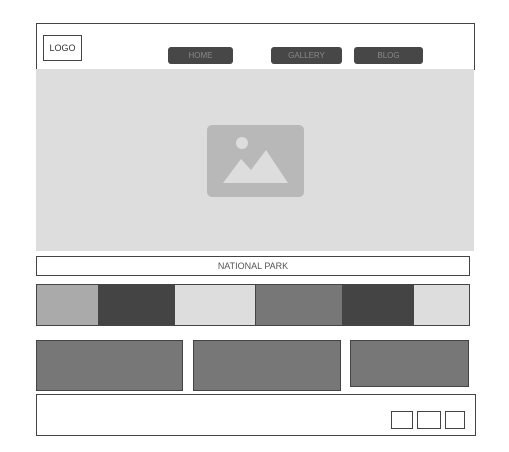  Describe the element at coordinates (200, 55) in the screenshot. I see `nav-home-button: HOME` at that location.